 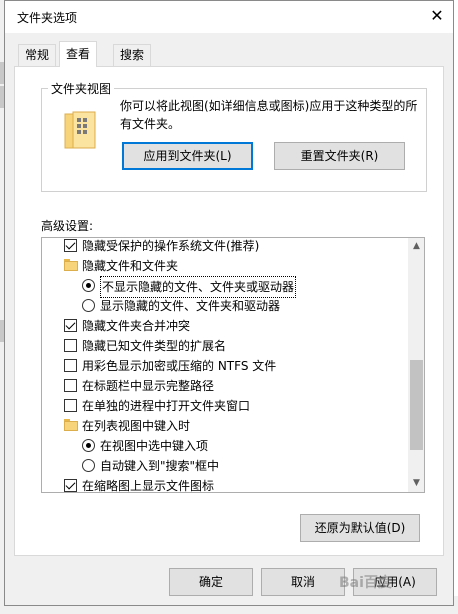 I want to click on scroll-down-icon: ▼, so click(x=416, y=483).